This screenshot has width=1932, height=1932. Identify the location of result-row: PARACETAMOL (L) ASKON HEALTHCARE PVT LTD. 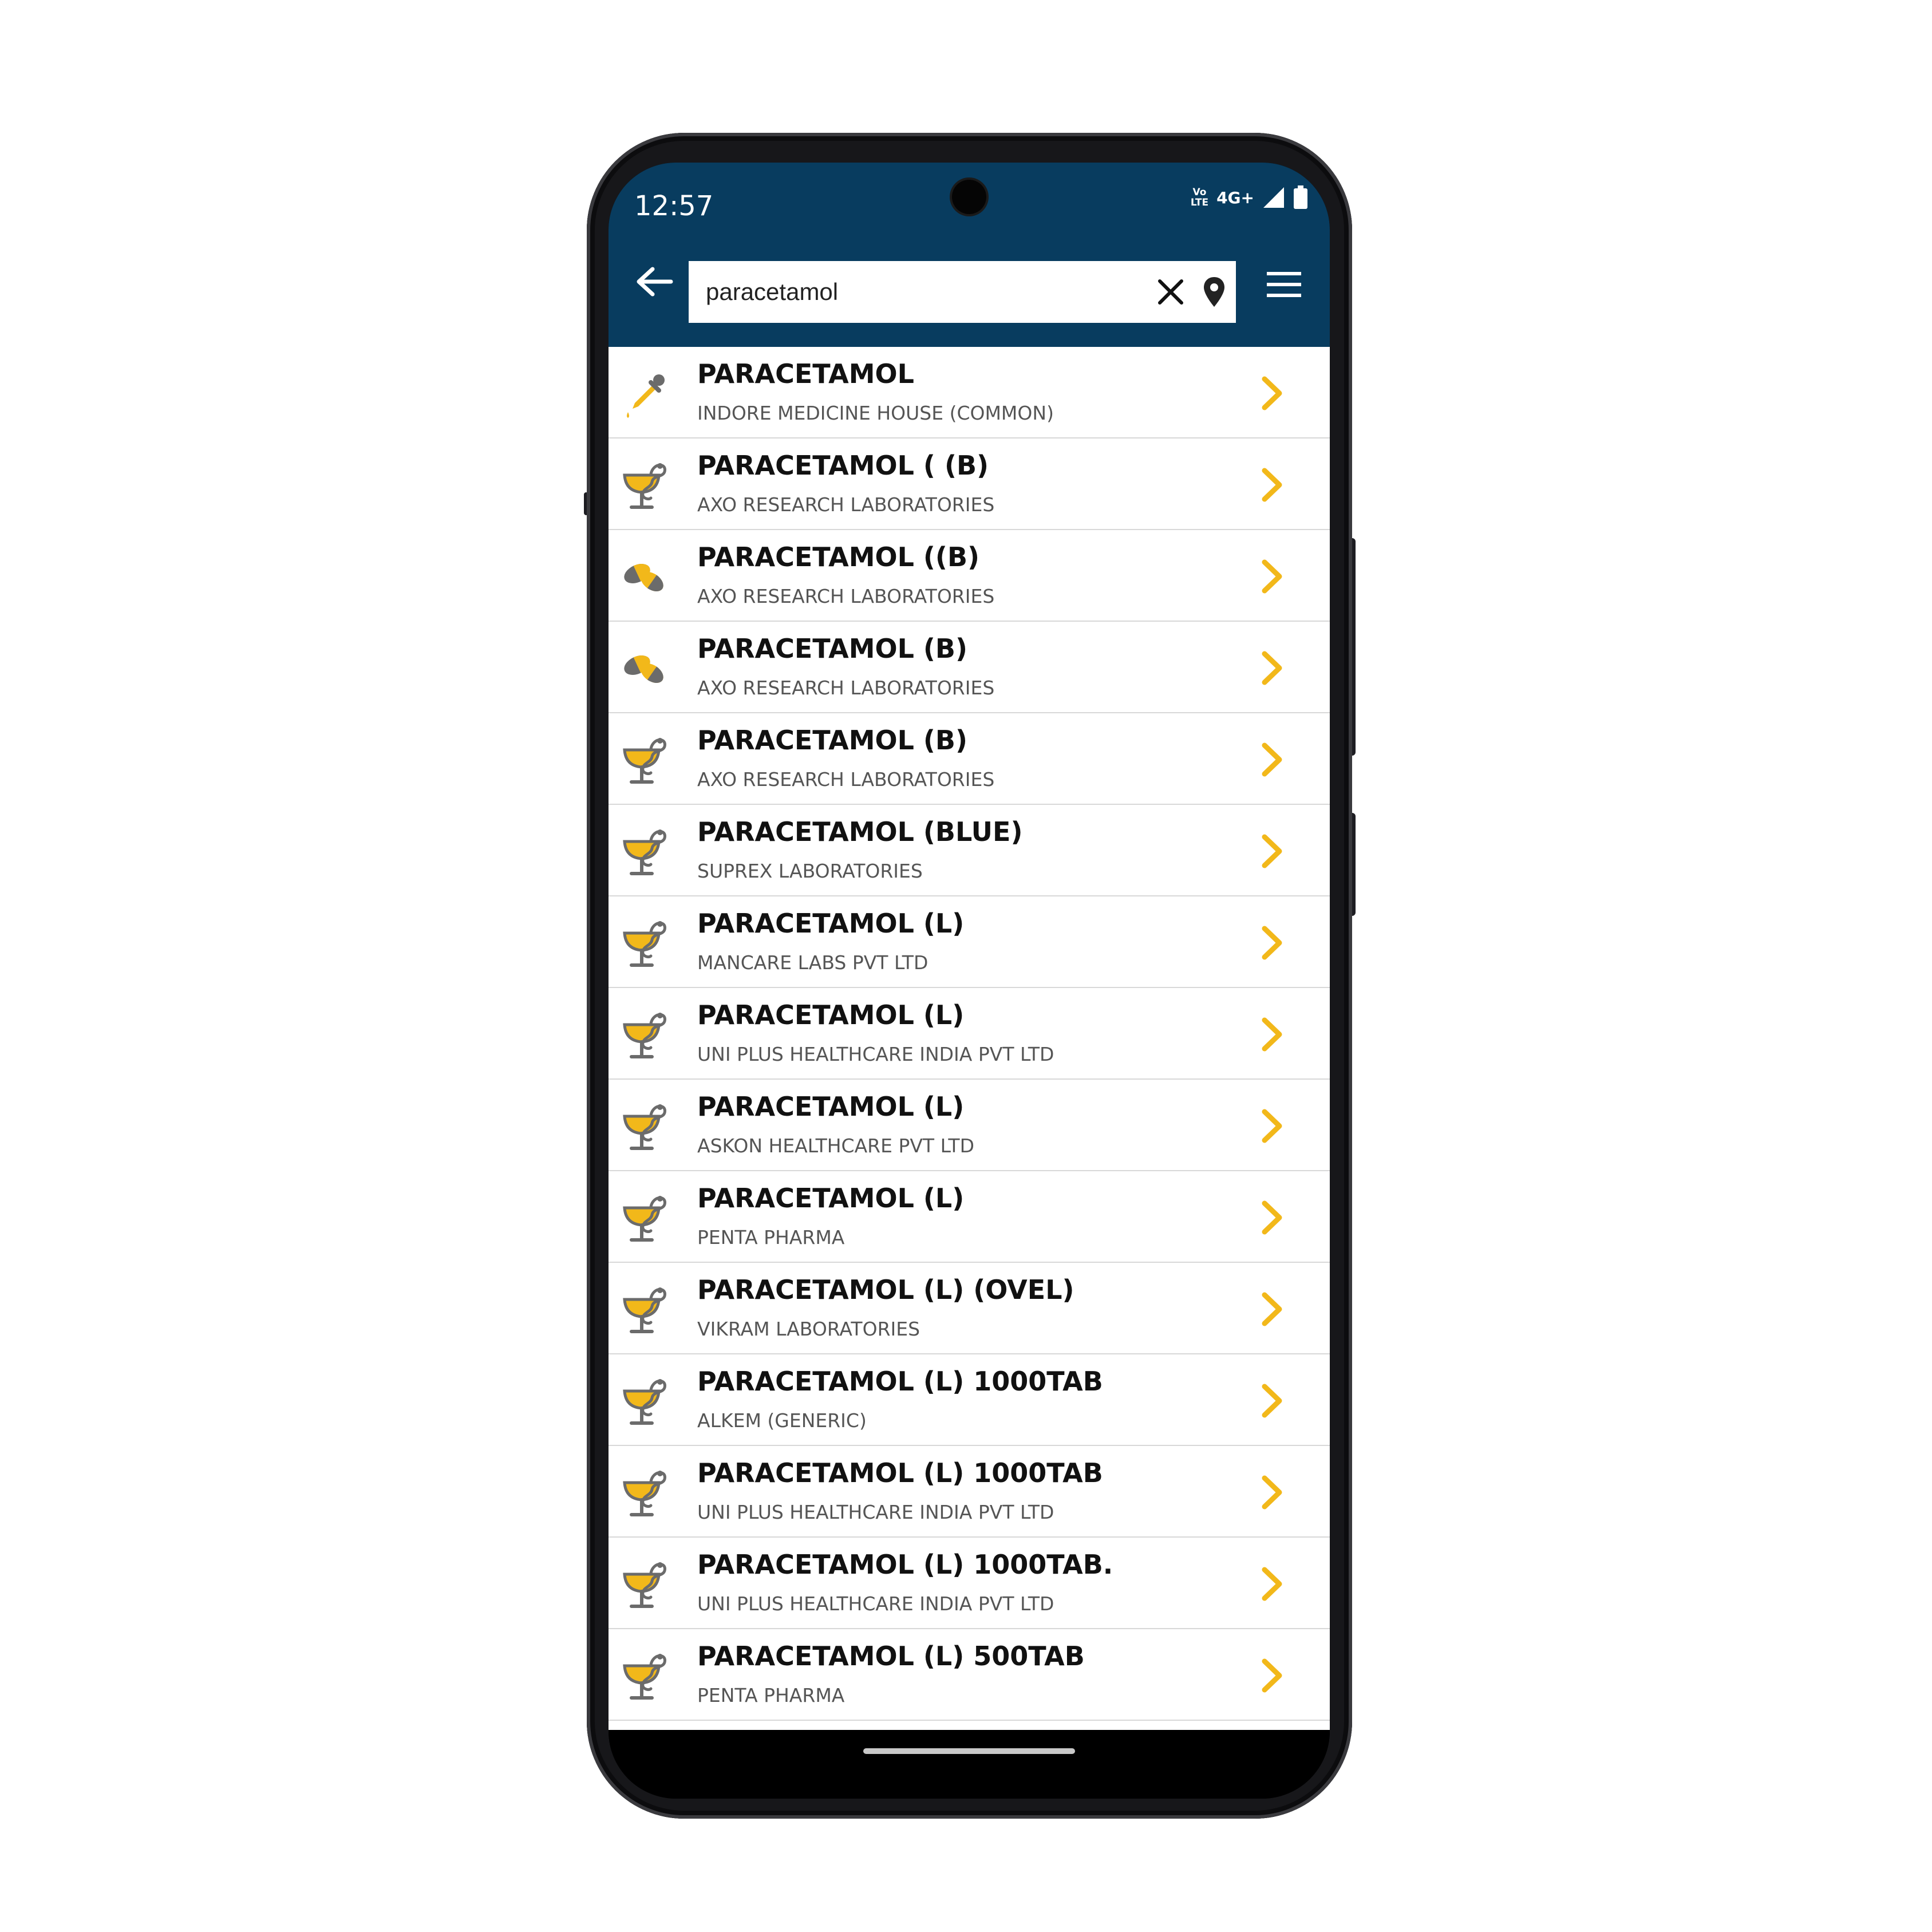
(969, 1125).